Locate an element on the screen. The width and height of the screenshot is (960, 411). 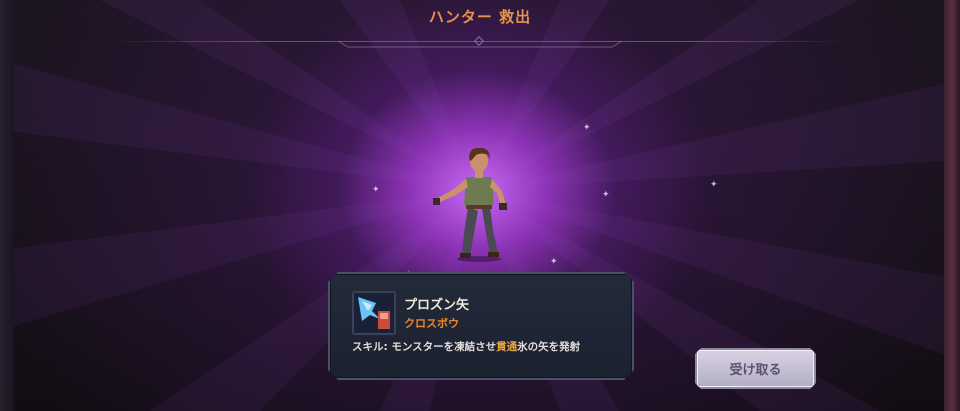
right-edge is located at coordinates (952, 205).